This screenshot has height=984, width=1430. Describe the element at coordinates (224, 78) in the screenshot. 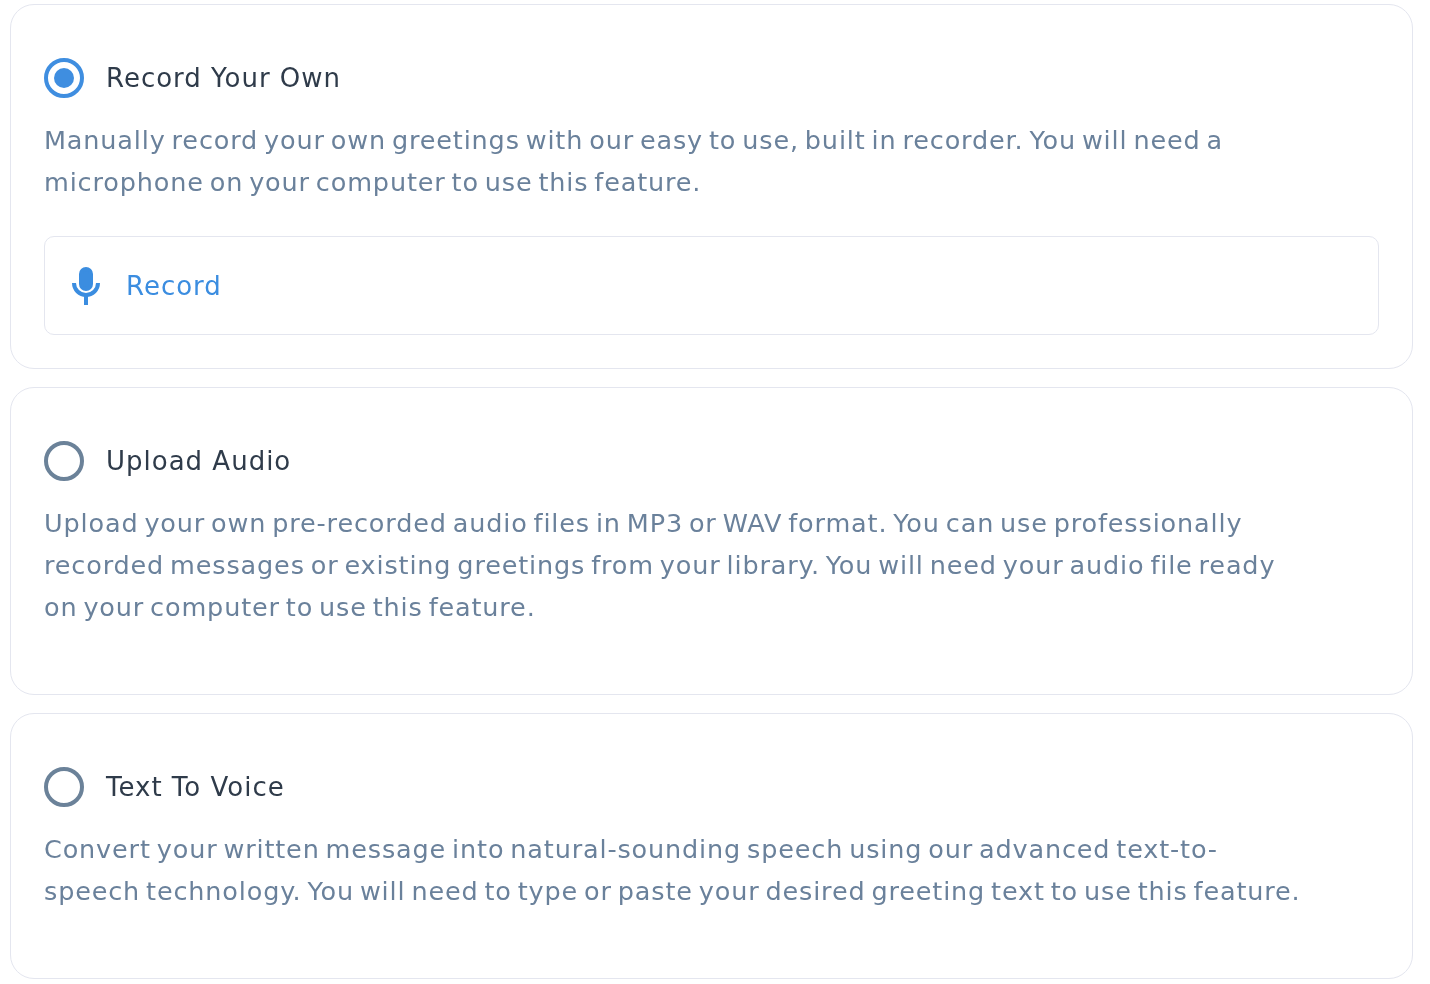

I see `option-title: Record Your Own` at that location.